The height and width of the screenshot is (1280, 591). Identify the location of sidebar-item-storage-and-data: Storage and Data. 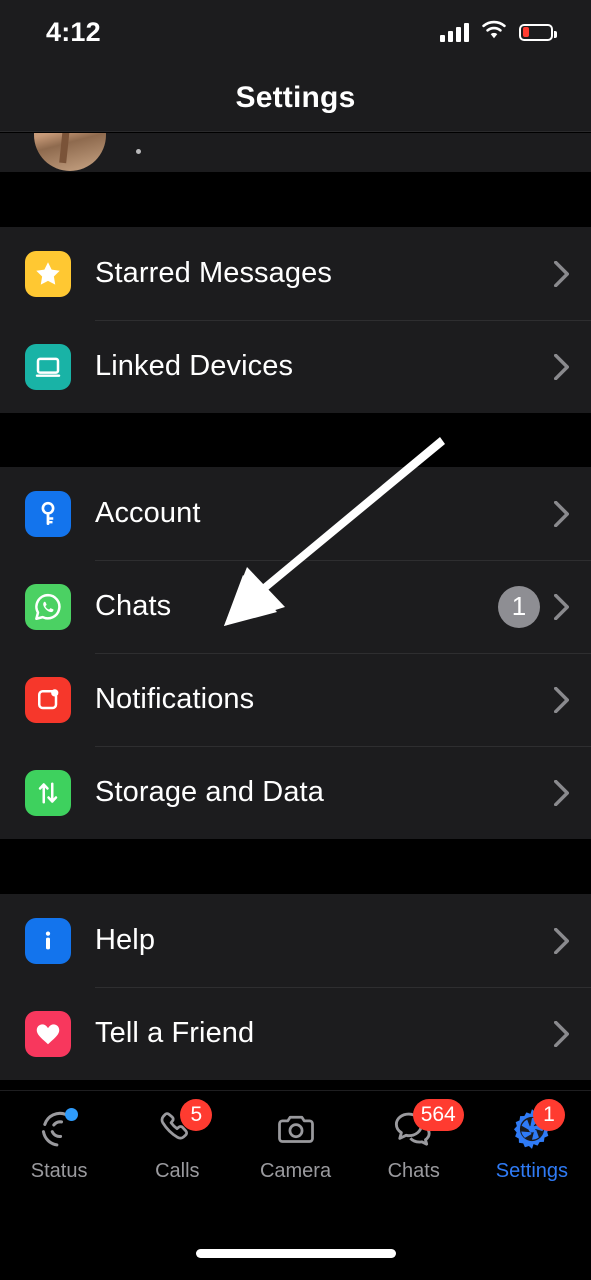
(295, 792).